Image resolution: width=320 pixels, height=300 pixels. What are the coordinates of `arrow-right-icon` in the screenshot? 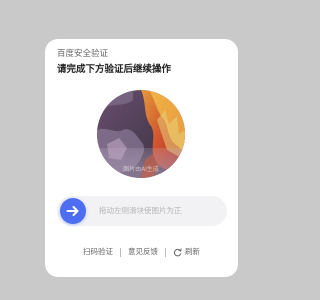 It's located at (72, 211).